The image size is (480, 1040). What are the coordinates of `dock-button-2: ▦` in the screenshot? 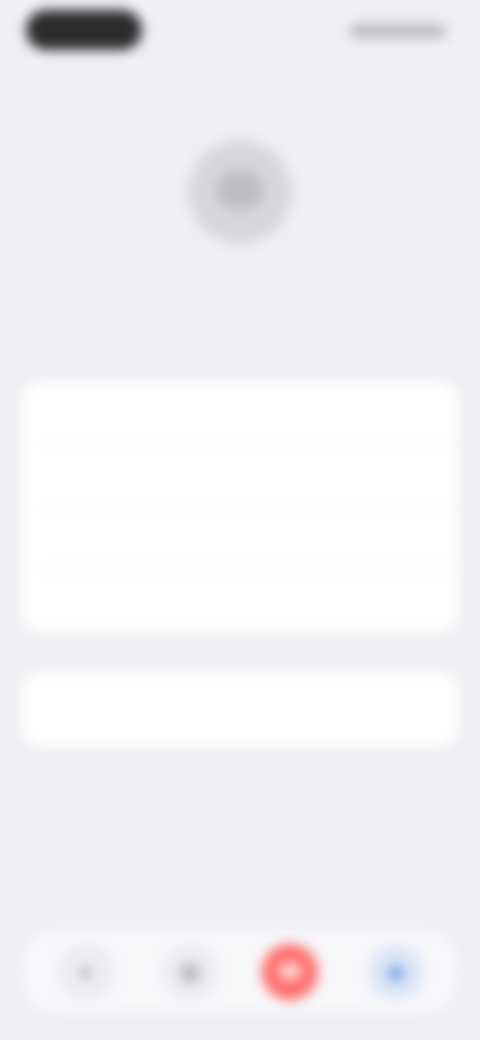 It's located at (190, 972).